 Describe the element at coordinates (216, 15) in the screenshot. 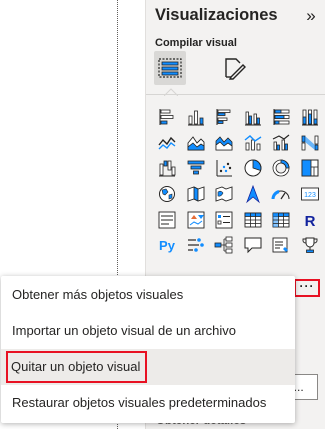

I see `pane-title: Visualizaciones` at that location.